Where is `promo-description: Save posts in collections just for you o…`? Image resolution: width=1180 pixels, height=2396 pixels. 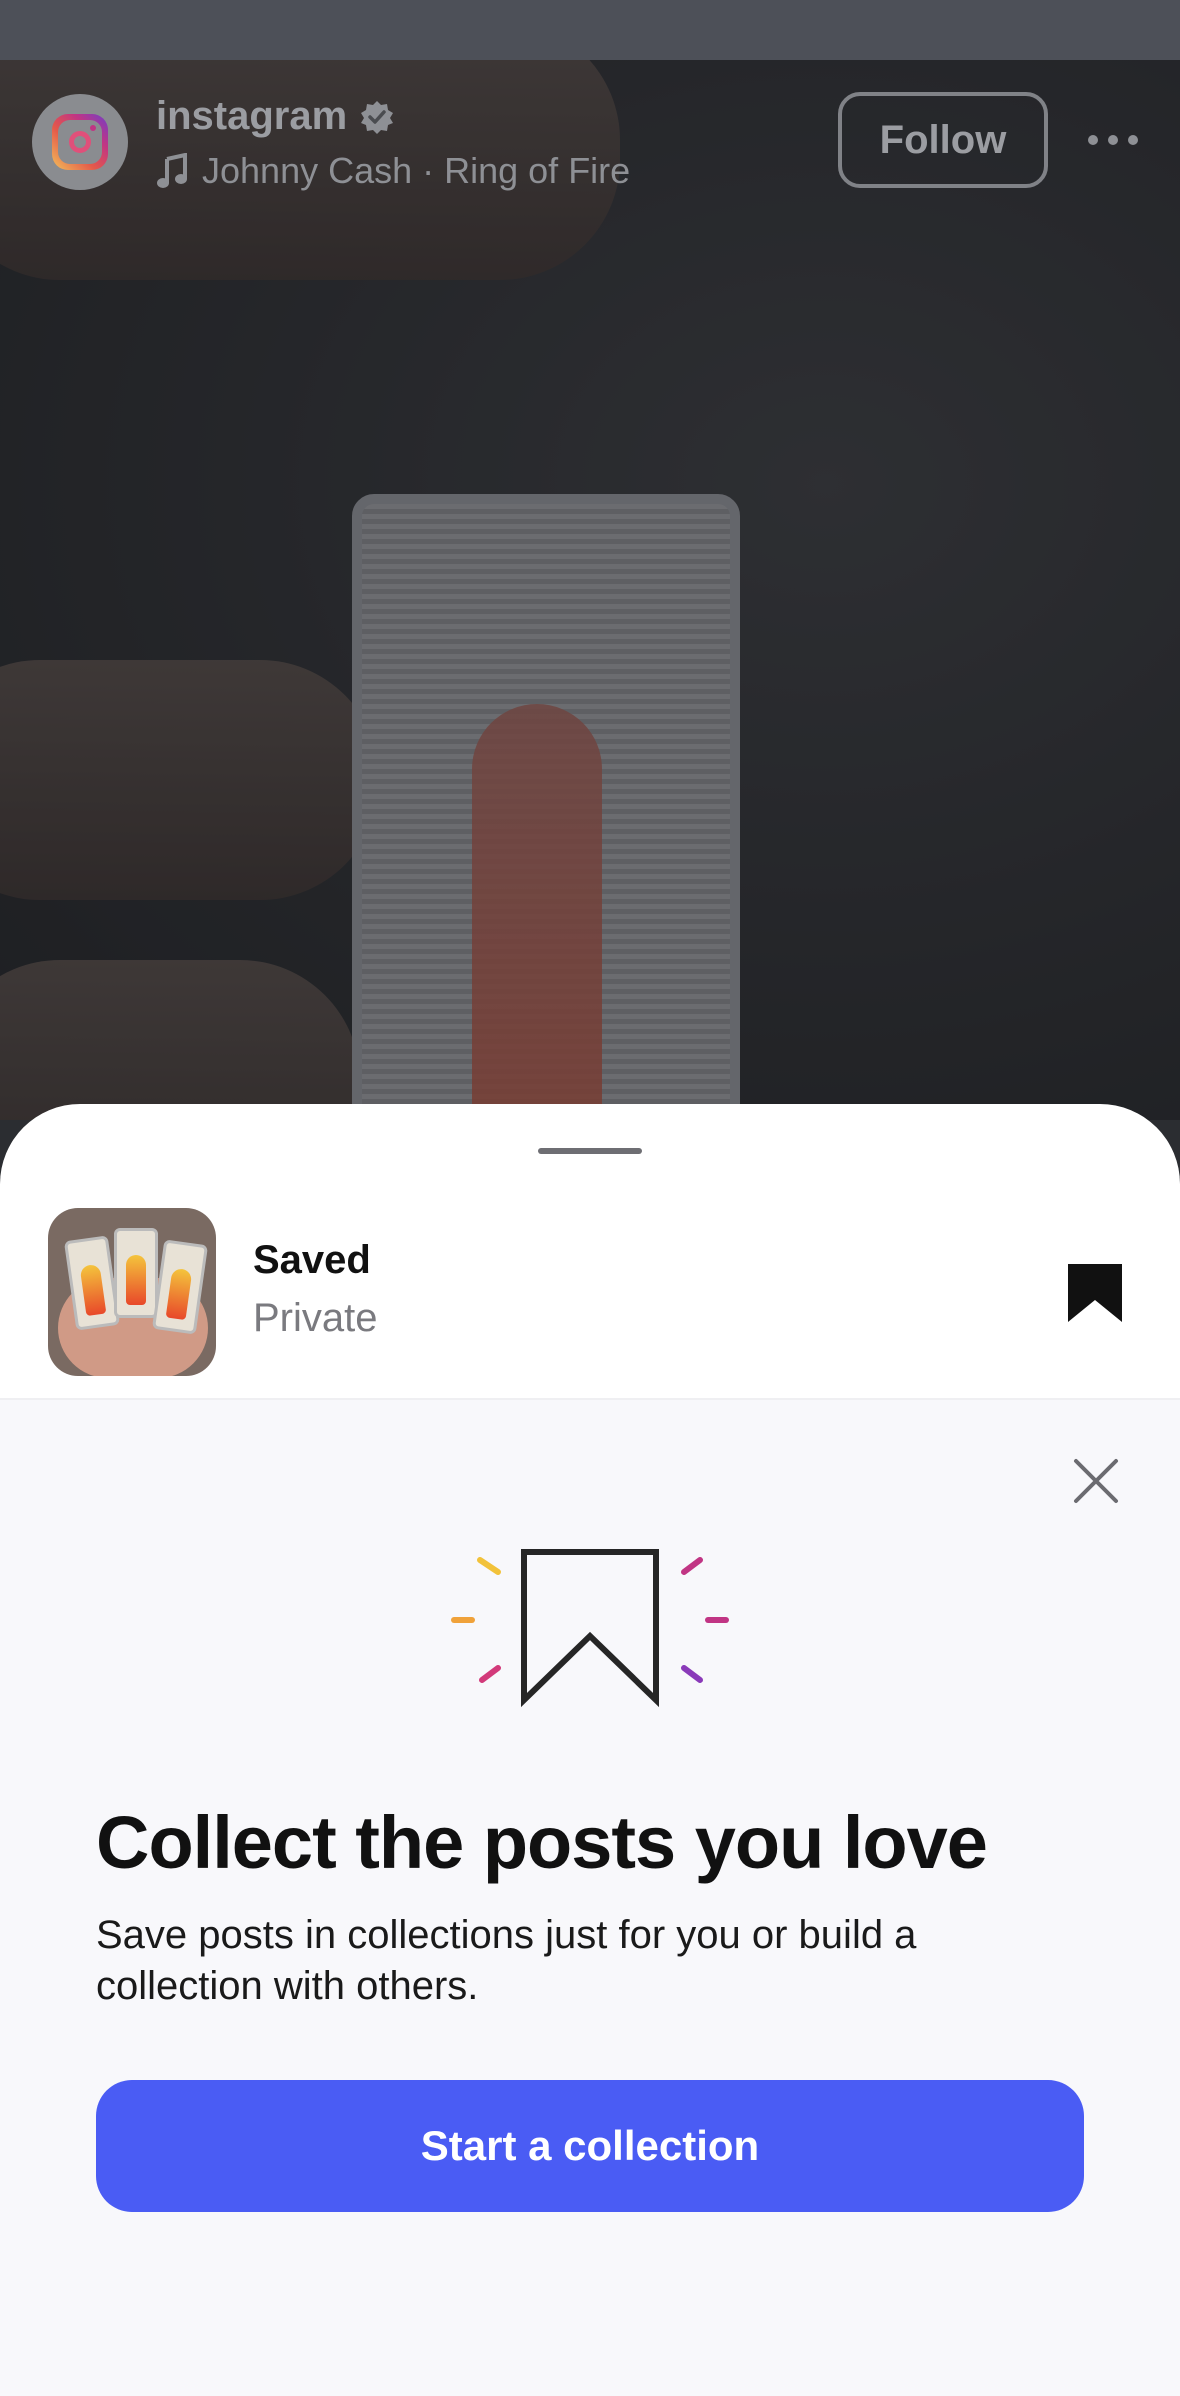
promo-description: Save posts in collections just for you o… is located at coordinates (506, 1960).